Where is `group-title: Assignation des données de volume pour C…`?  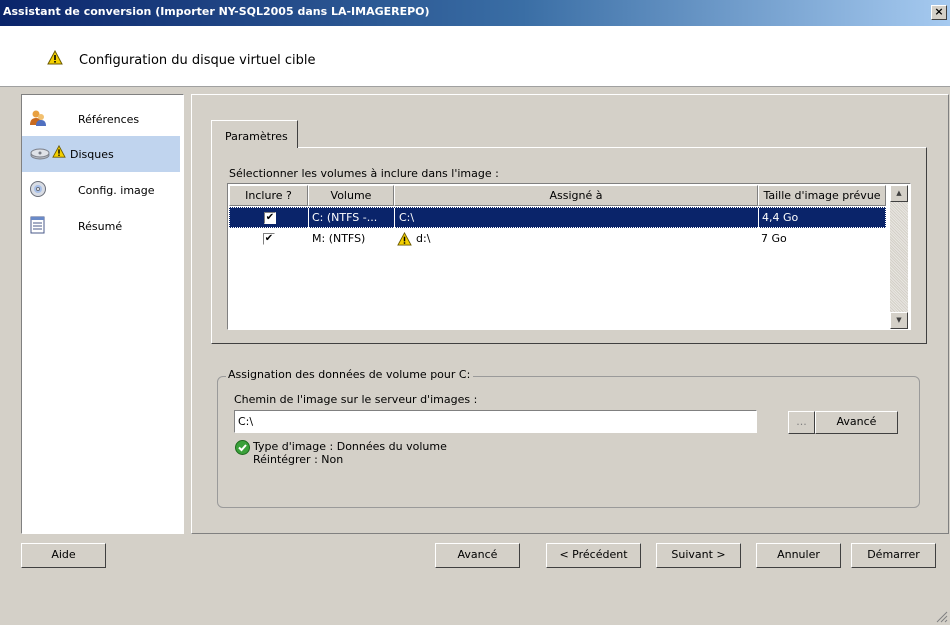 group-title: Assignation des données de volume pour C… is located at coordinates (350, 374).